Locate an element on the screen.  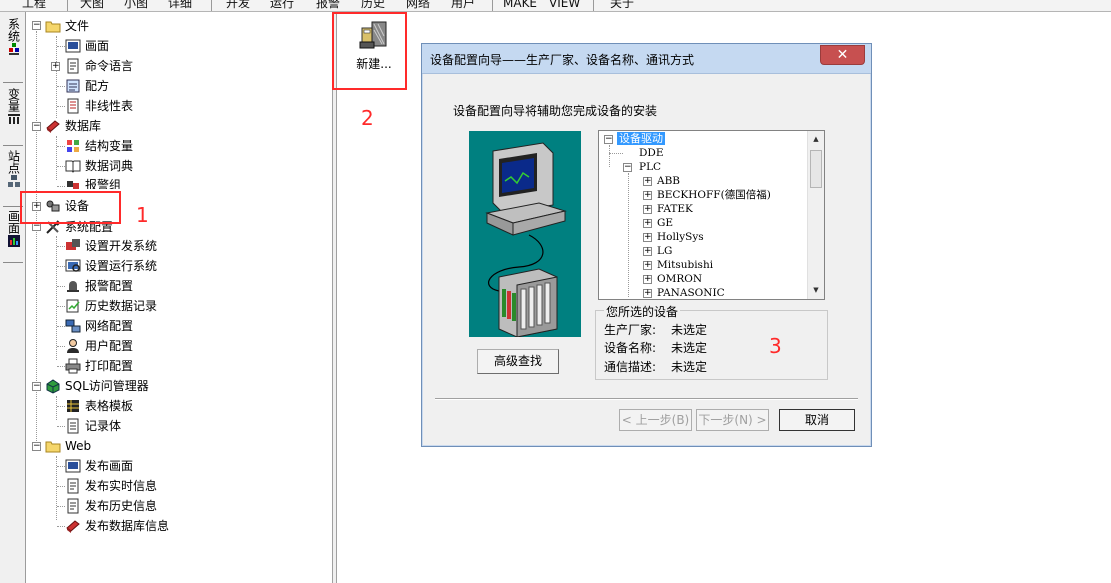
tree-node-nonlinear-table: 非线性表 is located at coordinates (99, 106).